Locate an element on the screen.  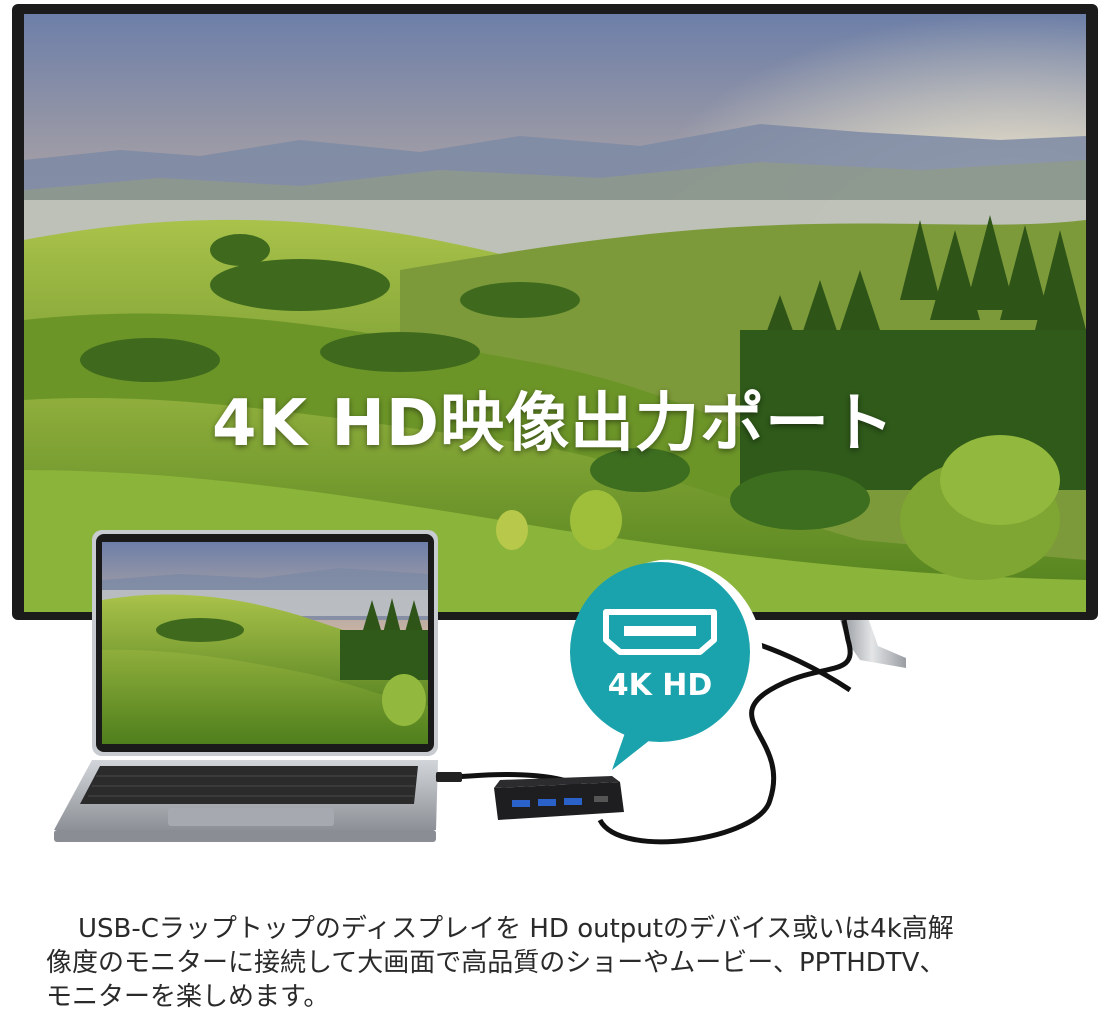
laptop-screen is located at coordinates (265, 643).